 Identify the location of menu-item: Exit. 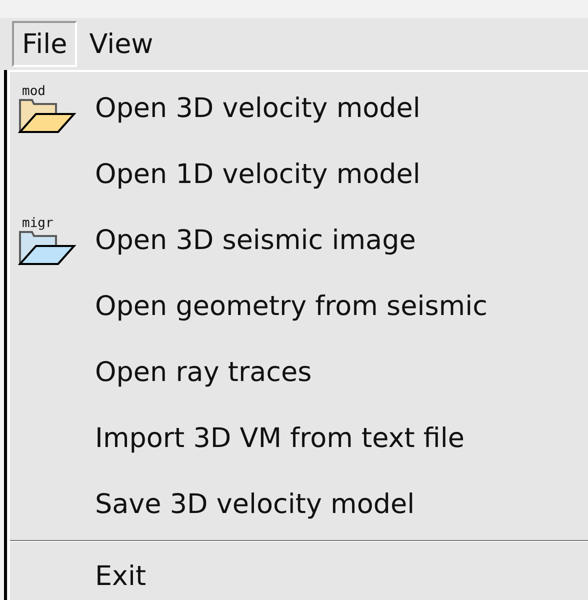
(299, 572).